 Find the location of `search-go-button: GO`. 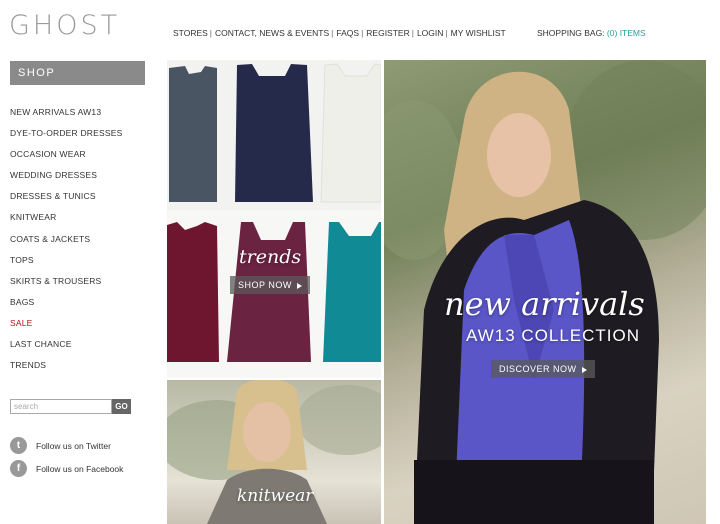

search-go-button: GO is located at coordinates (121, 406).